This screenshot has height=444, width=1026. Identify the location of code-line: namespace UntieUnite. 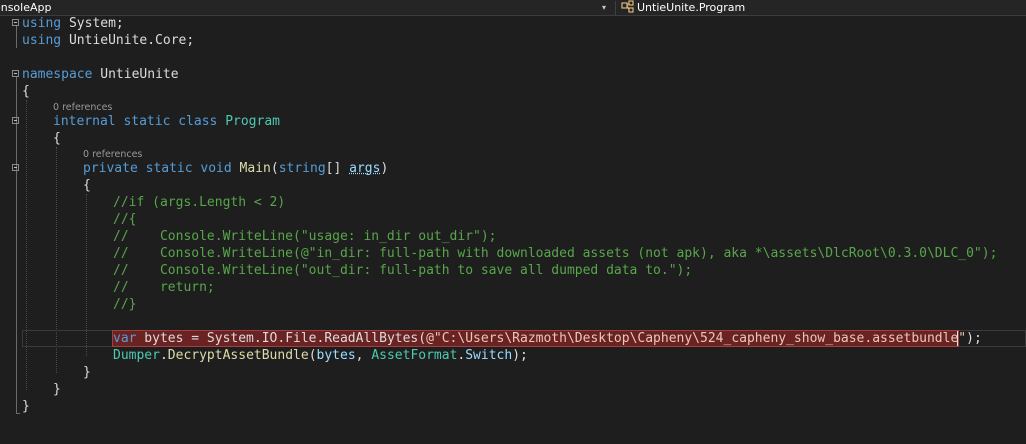
(100, 74).